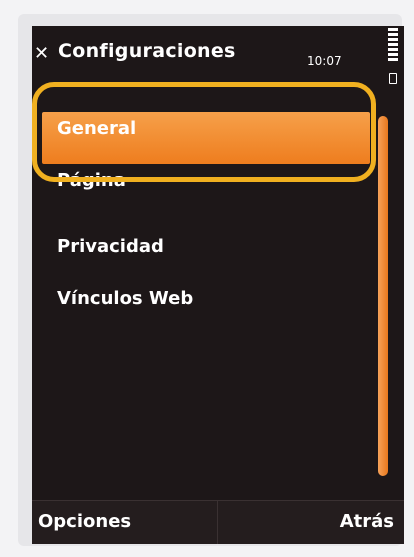 Image resolution: width=414 pixels, height=557 pixels. I want to click on menu-item-pagina: Página, so click(202, 178).